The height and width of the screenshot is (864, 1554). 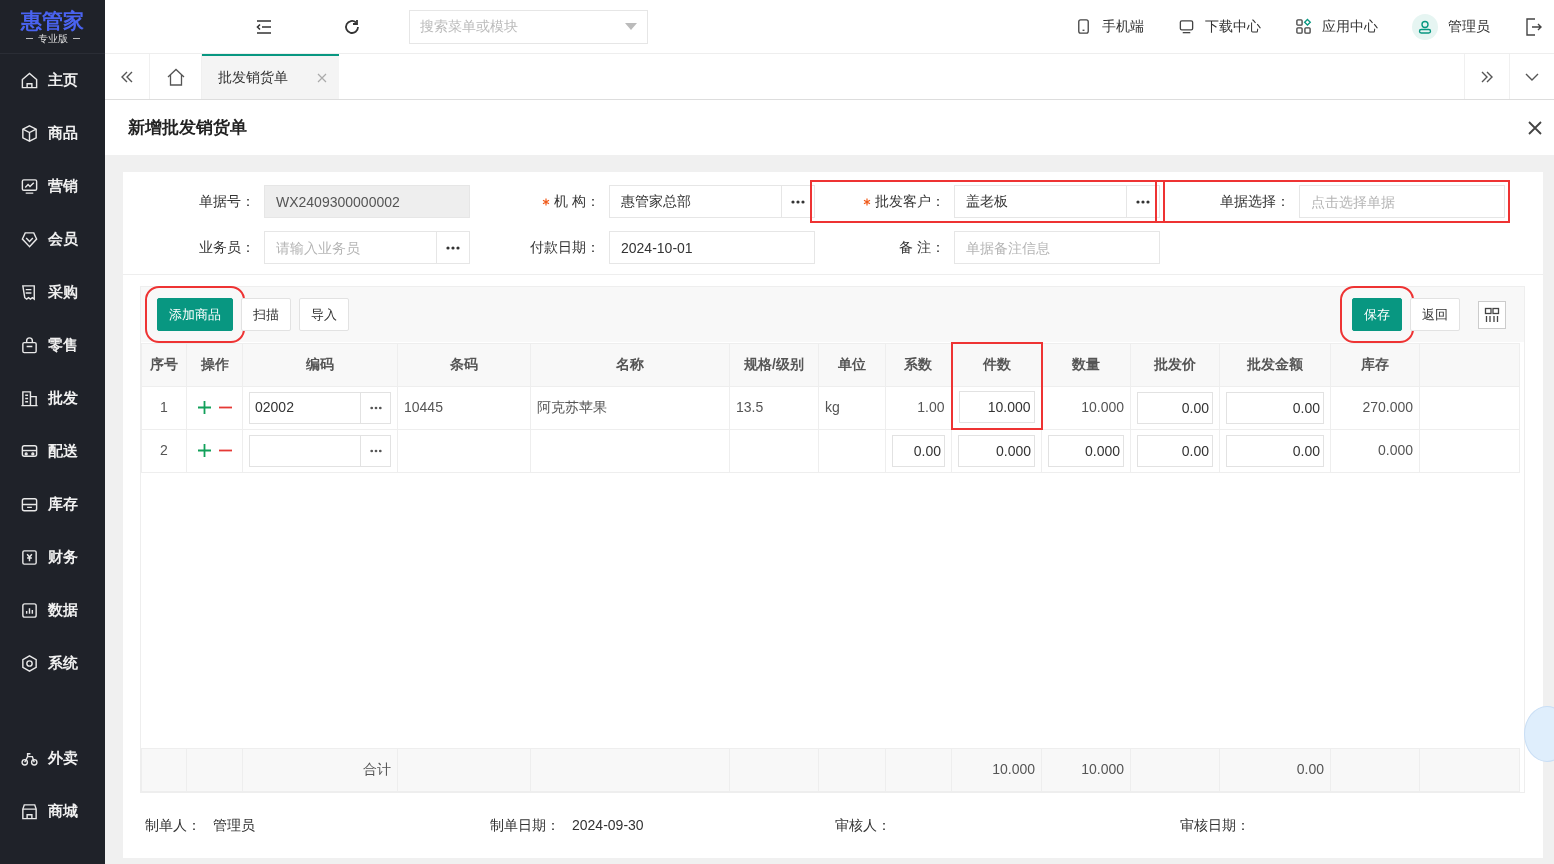 What do you see at coordinates (1375, 364) in the screenshot?
I see `column-header: 库存` at bounding box center [1375, 364].